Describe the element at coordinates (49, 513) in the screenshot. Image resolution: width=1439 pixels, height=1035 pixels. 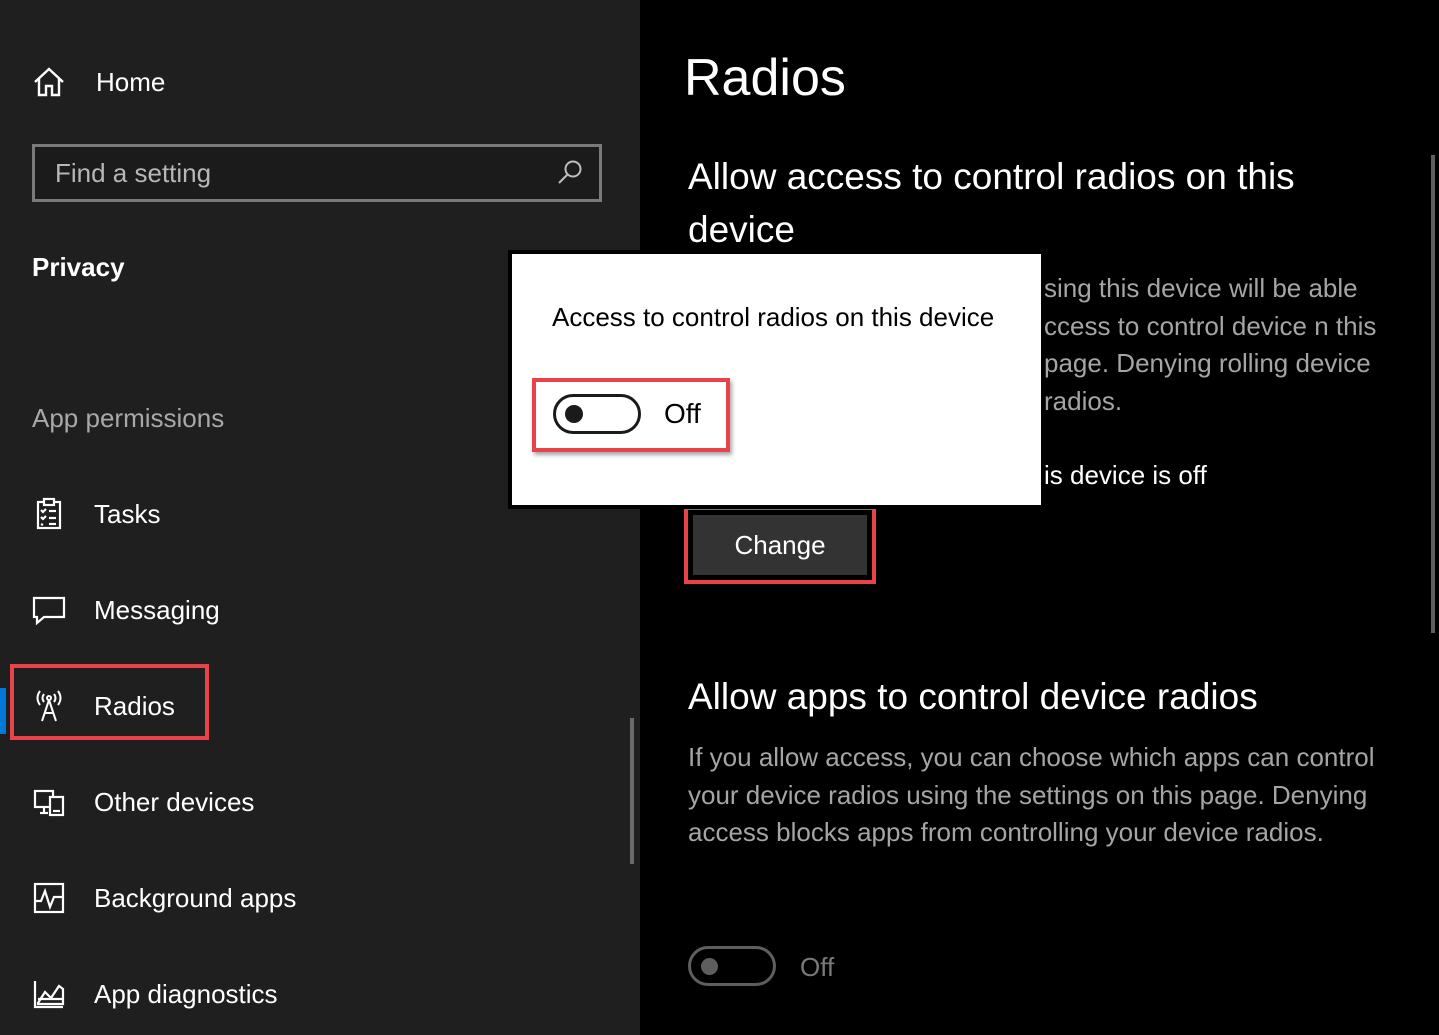
I see `tasks-icon` at that location.